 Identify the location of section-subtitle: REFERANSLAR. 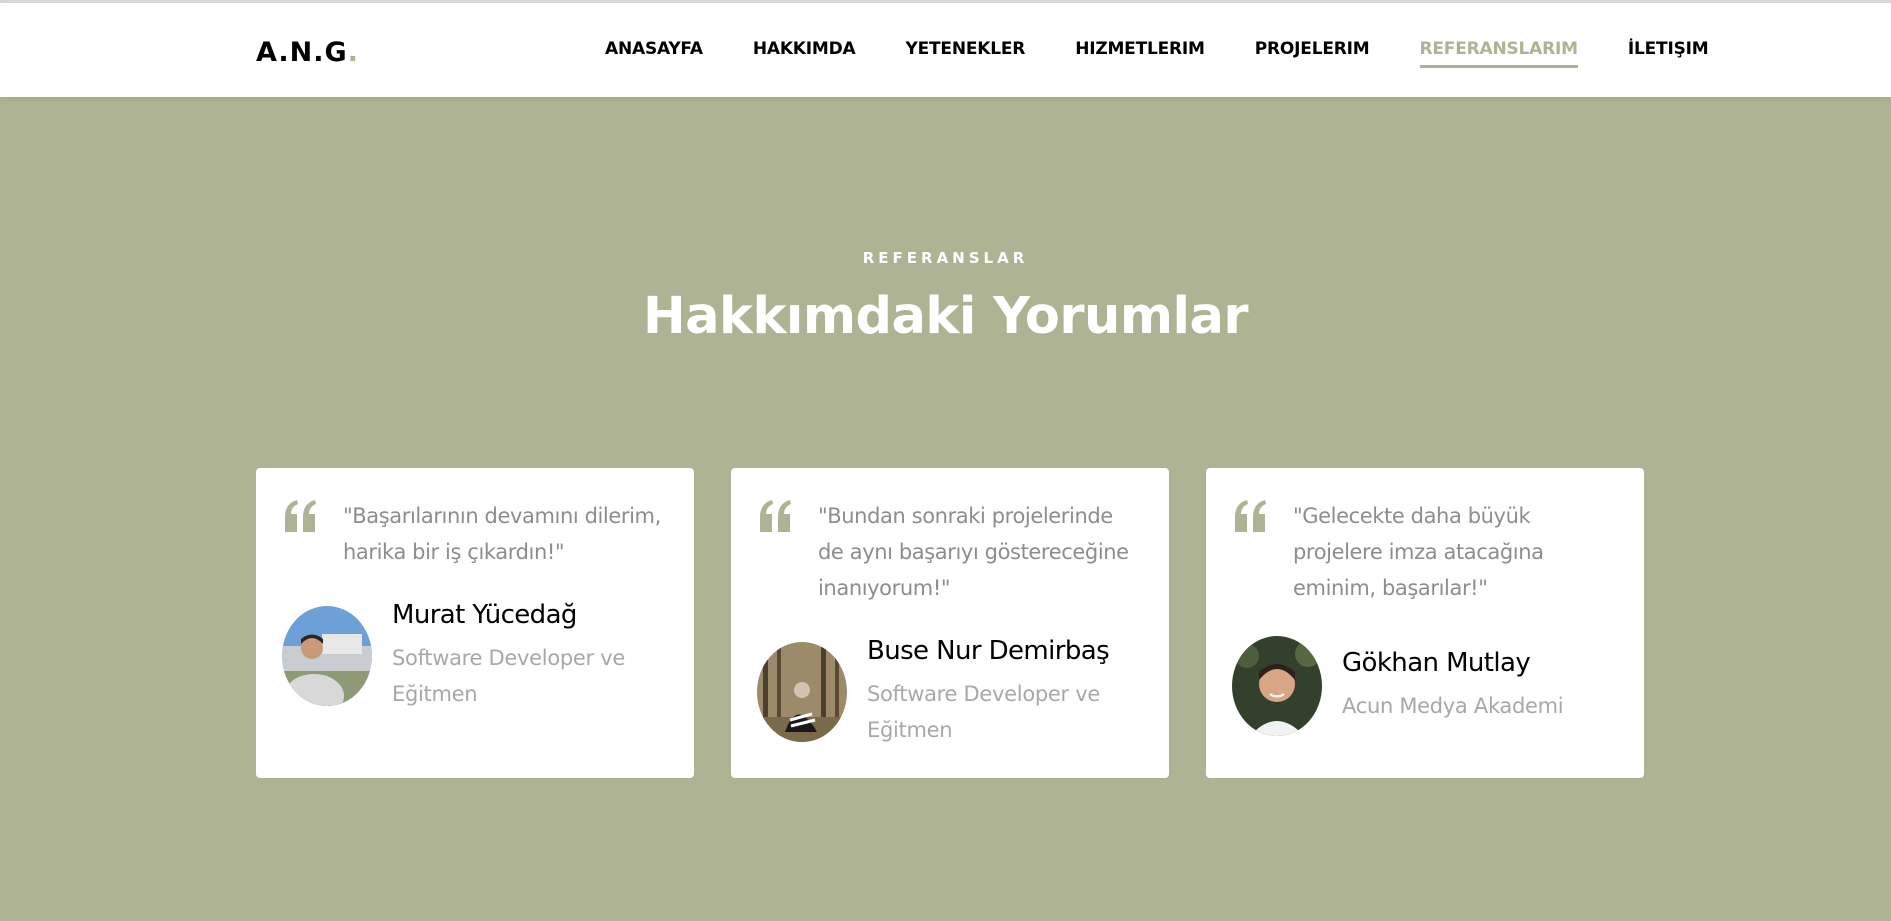
(945, 258).